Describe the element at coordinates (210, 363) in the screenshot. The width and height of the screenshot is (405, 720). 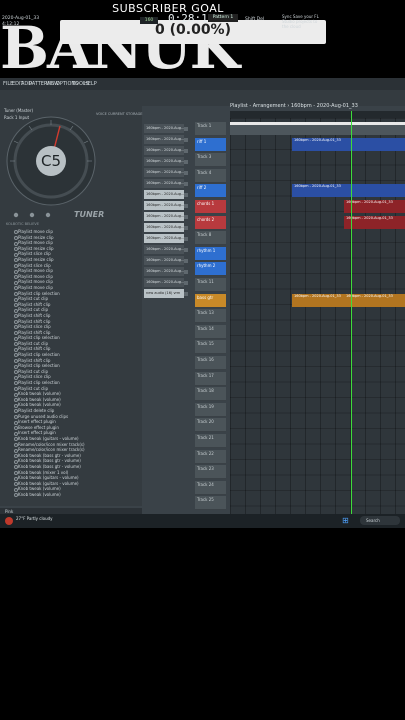
I see `track-header: Track 16` at that location.